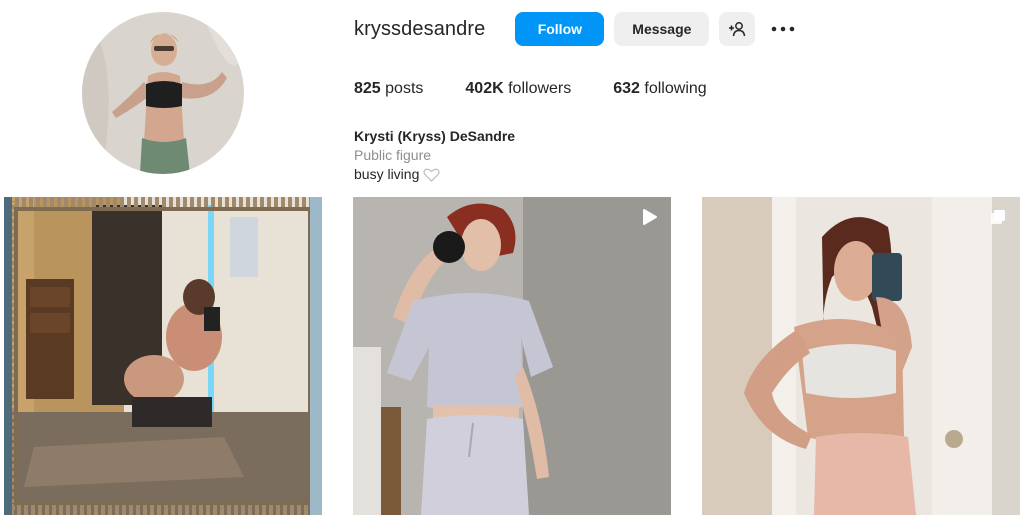  I want to click on follow-button: Follow, so click(560, 29).